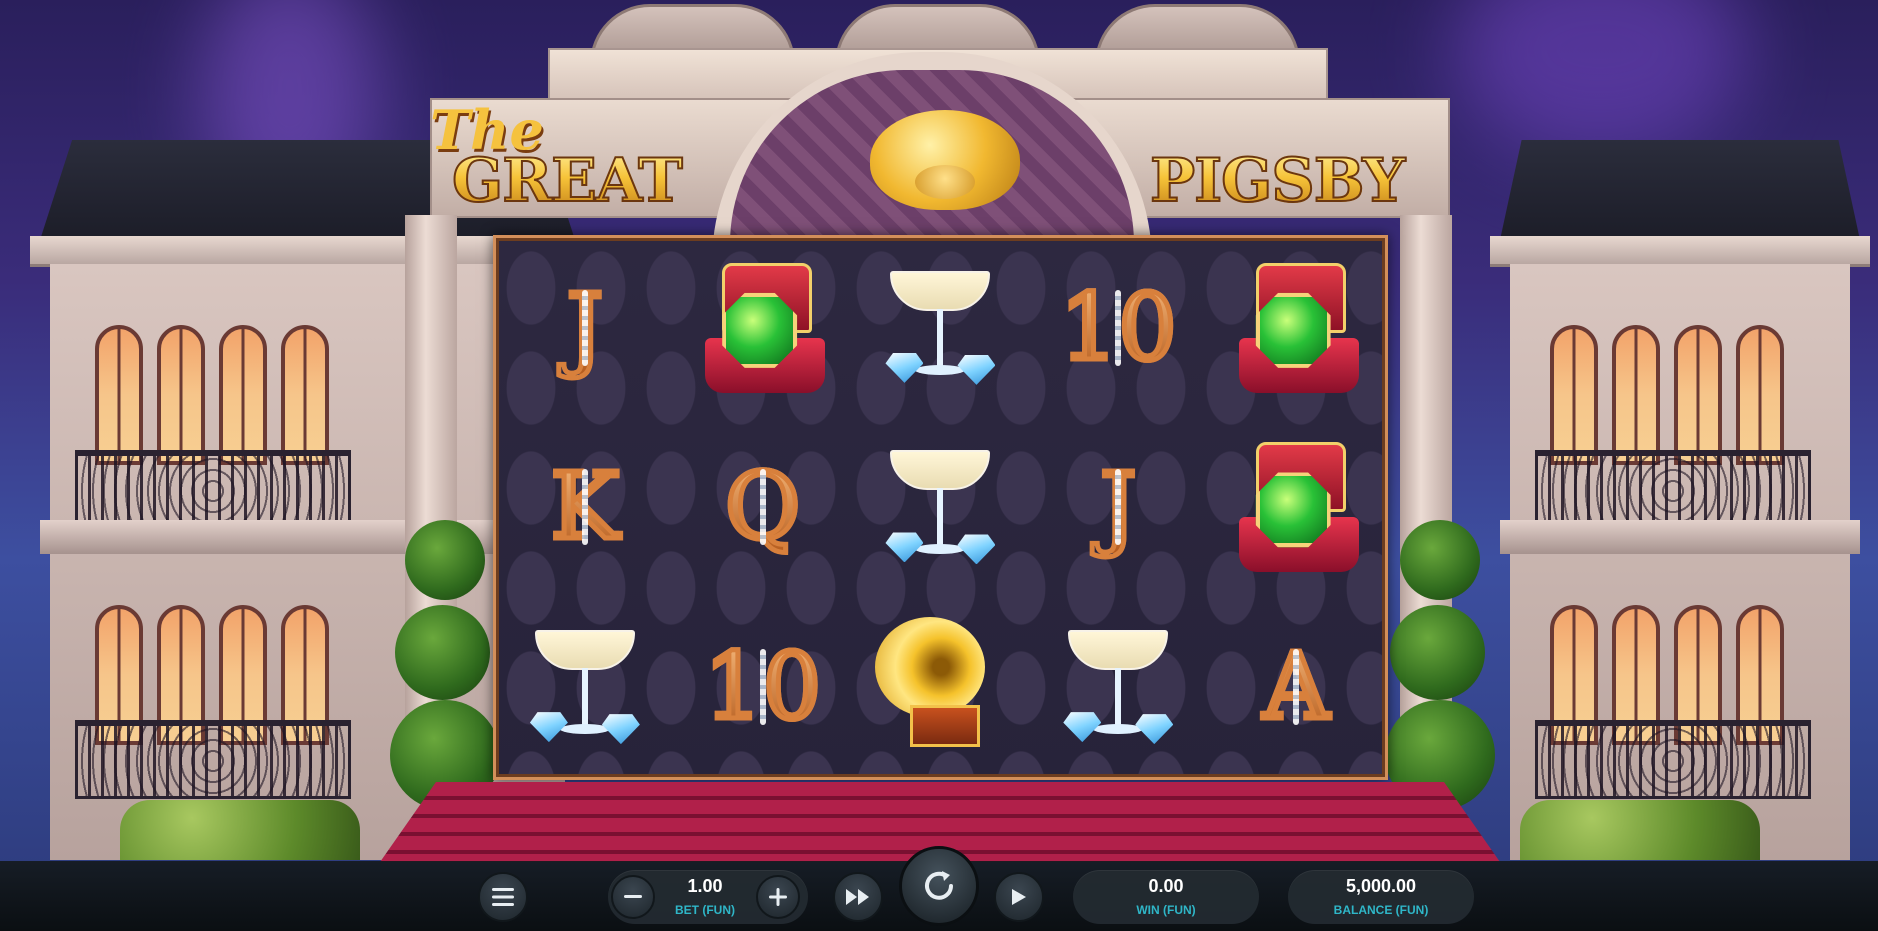 The height and width of the screenshot is (931, 1878). I want to click on hamburger-icon, so click(503, 897).